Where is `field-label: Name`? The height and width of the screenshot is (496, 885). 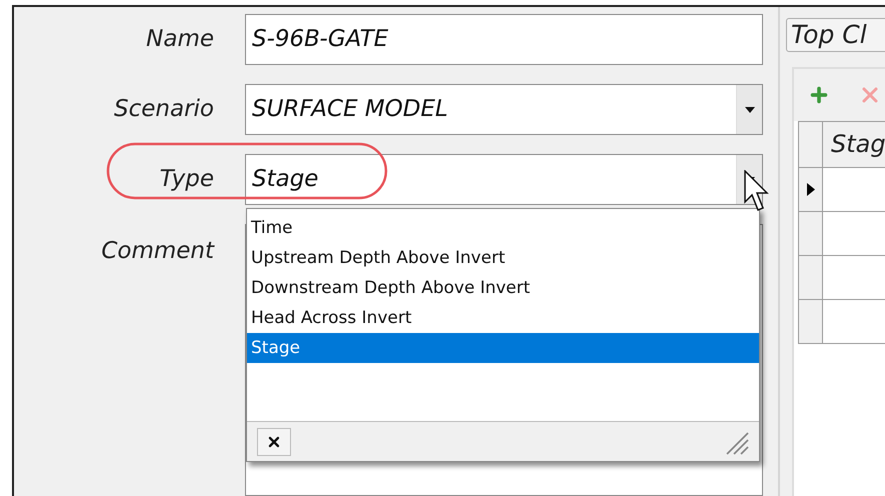 field-label: Name is located at coordinates (179, 39).